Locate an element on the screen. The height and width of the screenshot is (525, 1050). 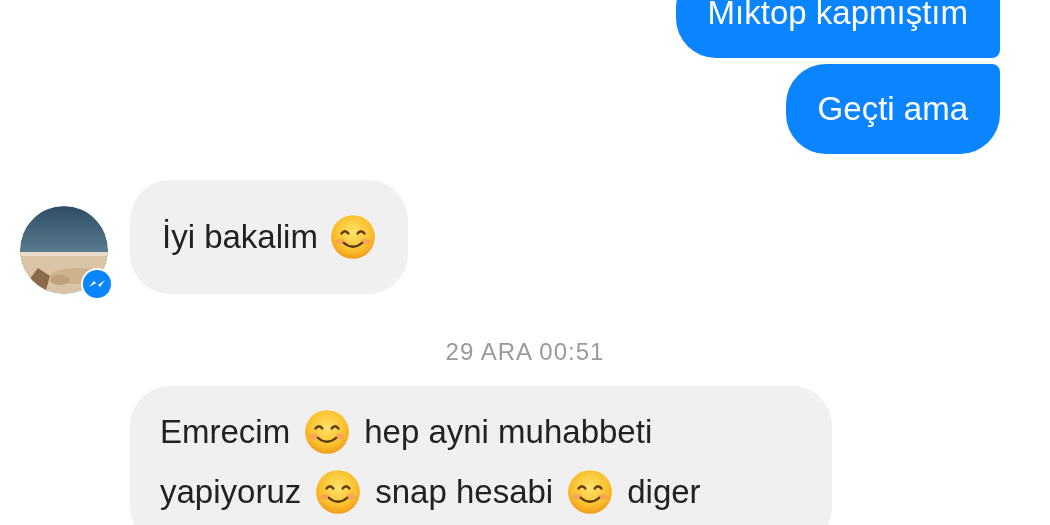
message-text: İyi bakalim is located at coordinates (240, 237).